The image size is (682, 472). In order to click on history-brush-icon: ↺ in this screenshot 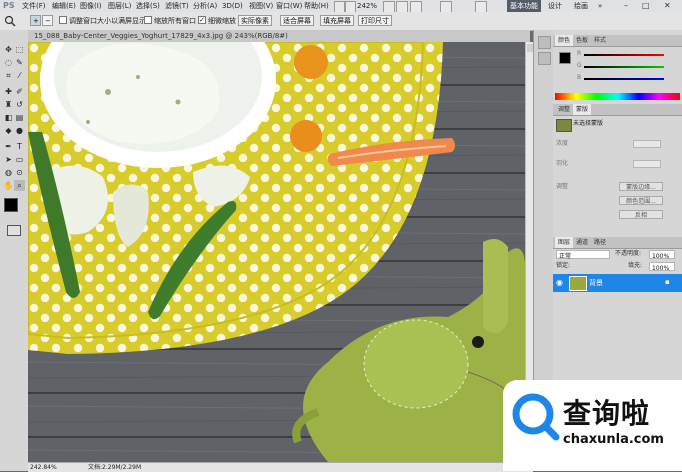, I will do `click(19, 104)`.